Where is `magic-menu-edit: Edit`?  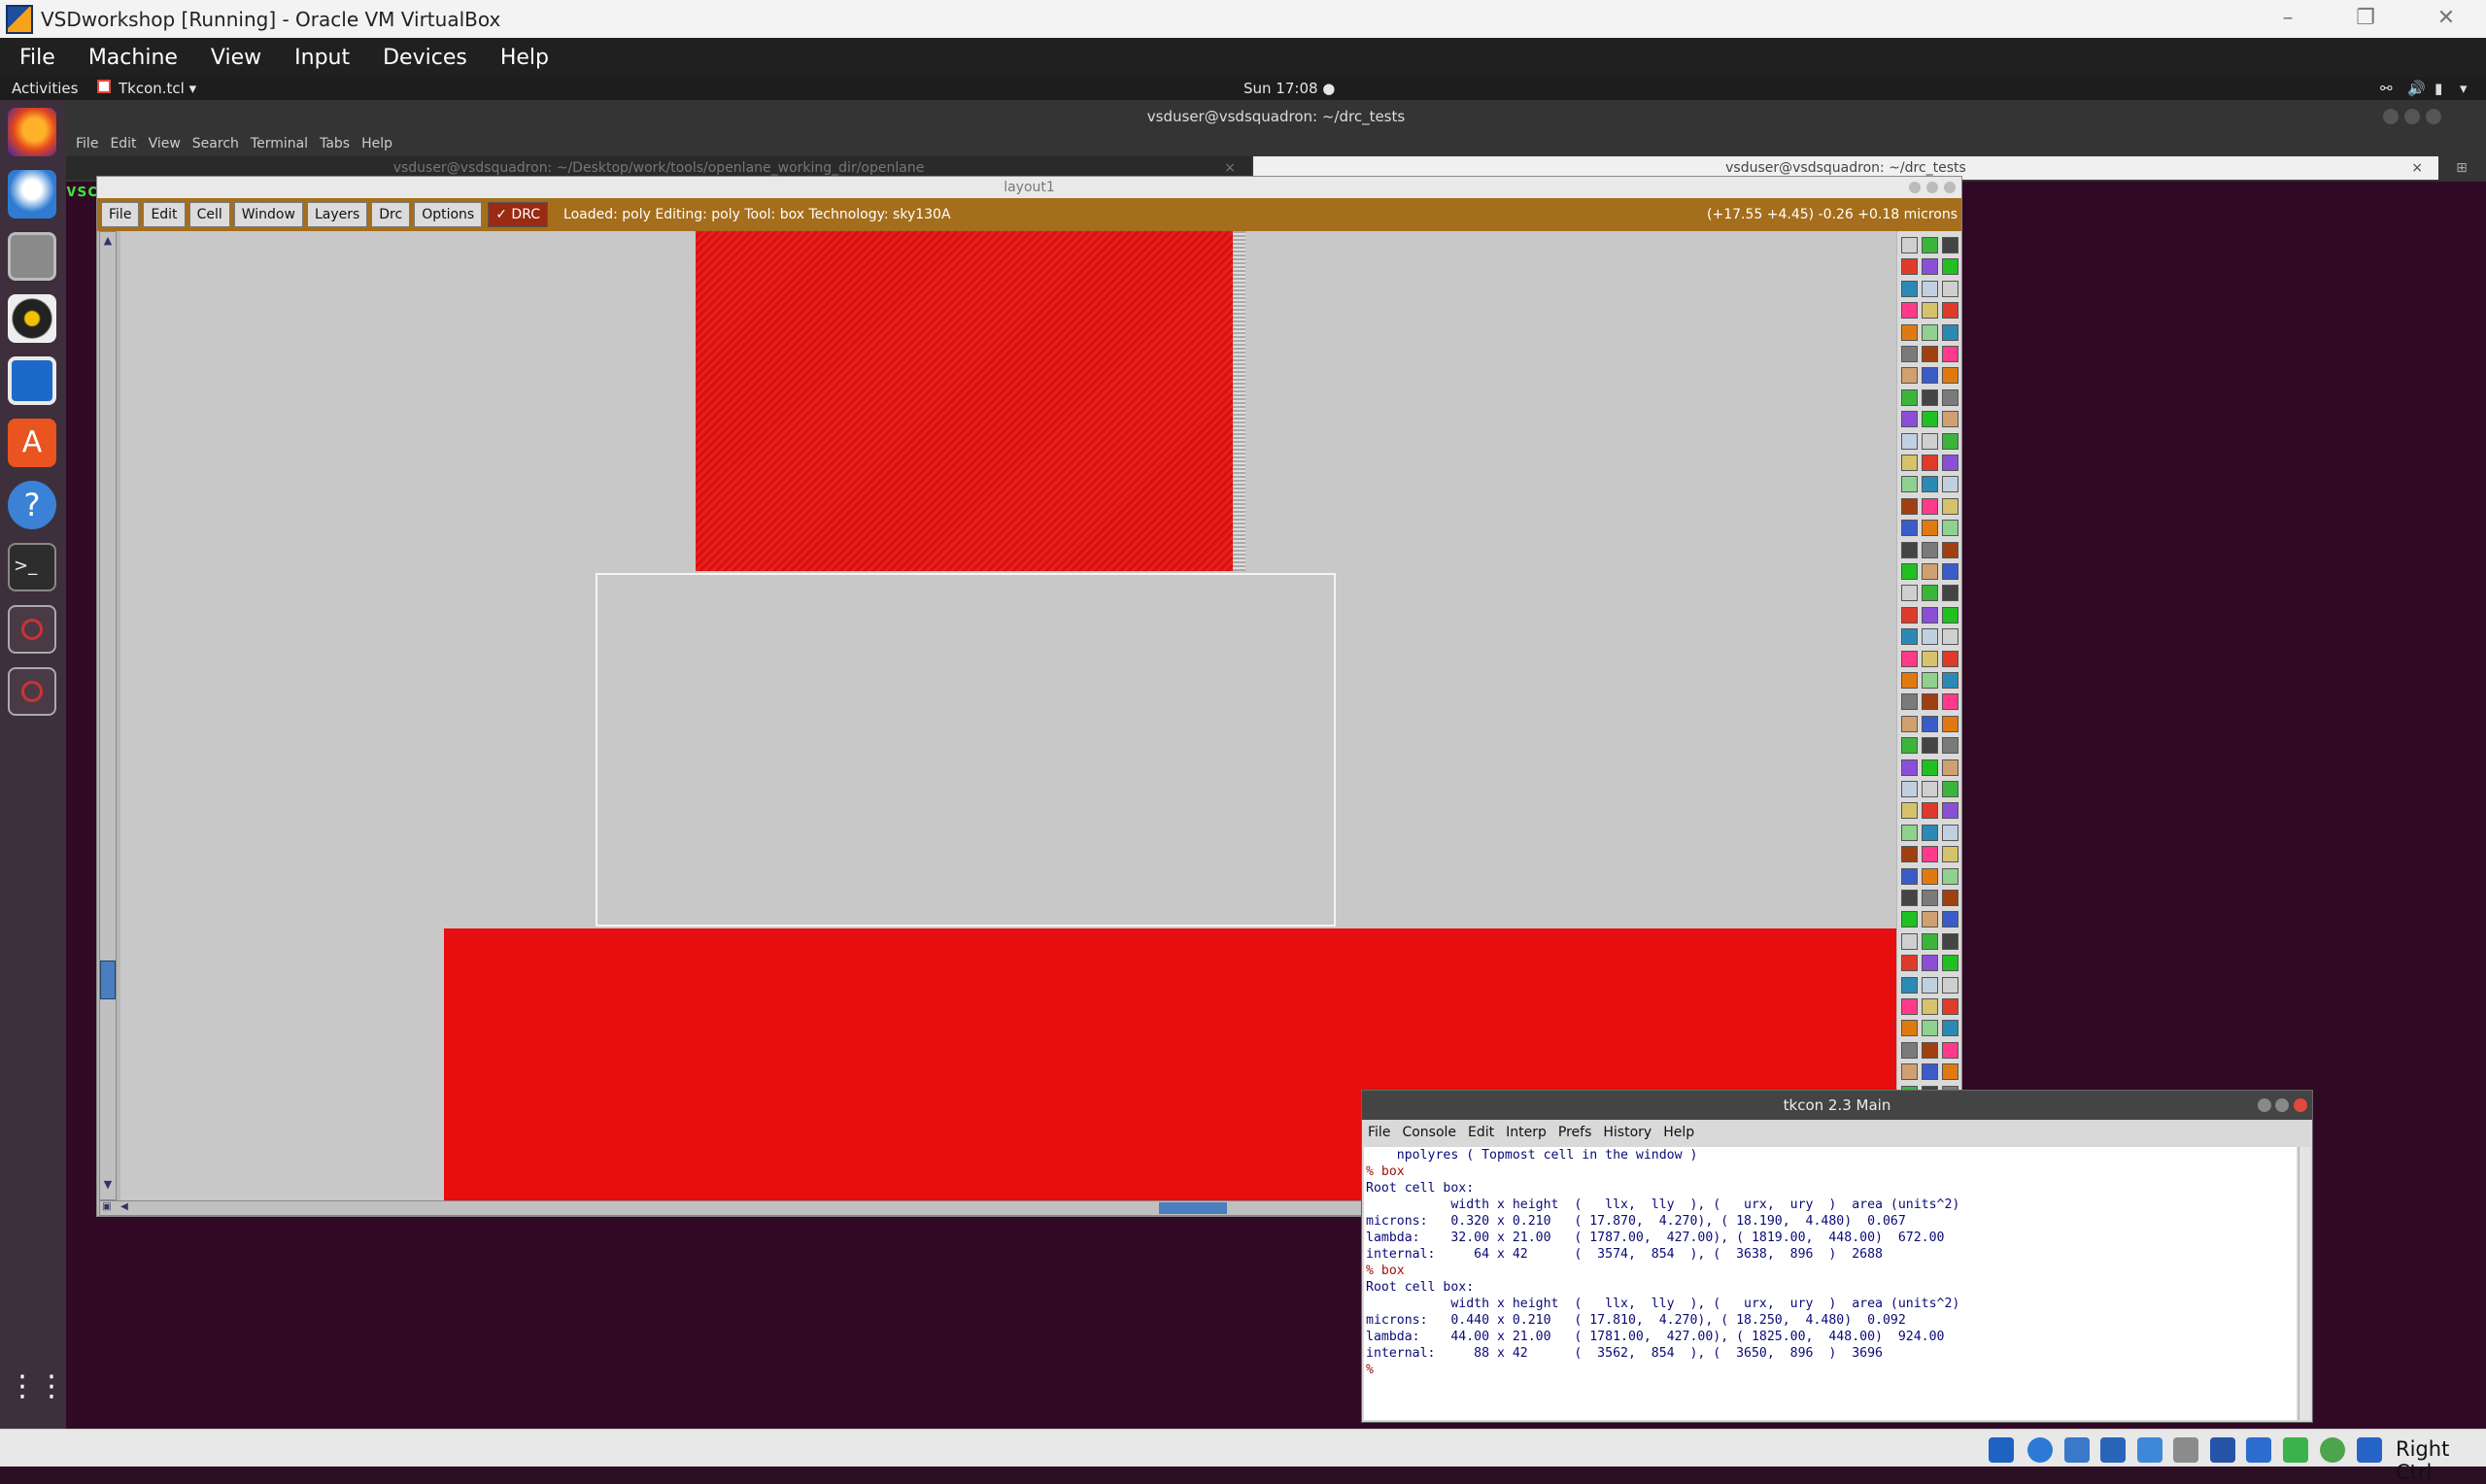 magic-menu-edit: Edit is located at coordinates (164, 214).